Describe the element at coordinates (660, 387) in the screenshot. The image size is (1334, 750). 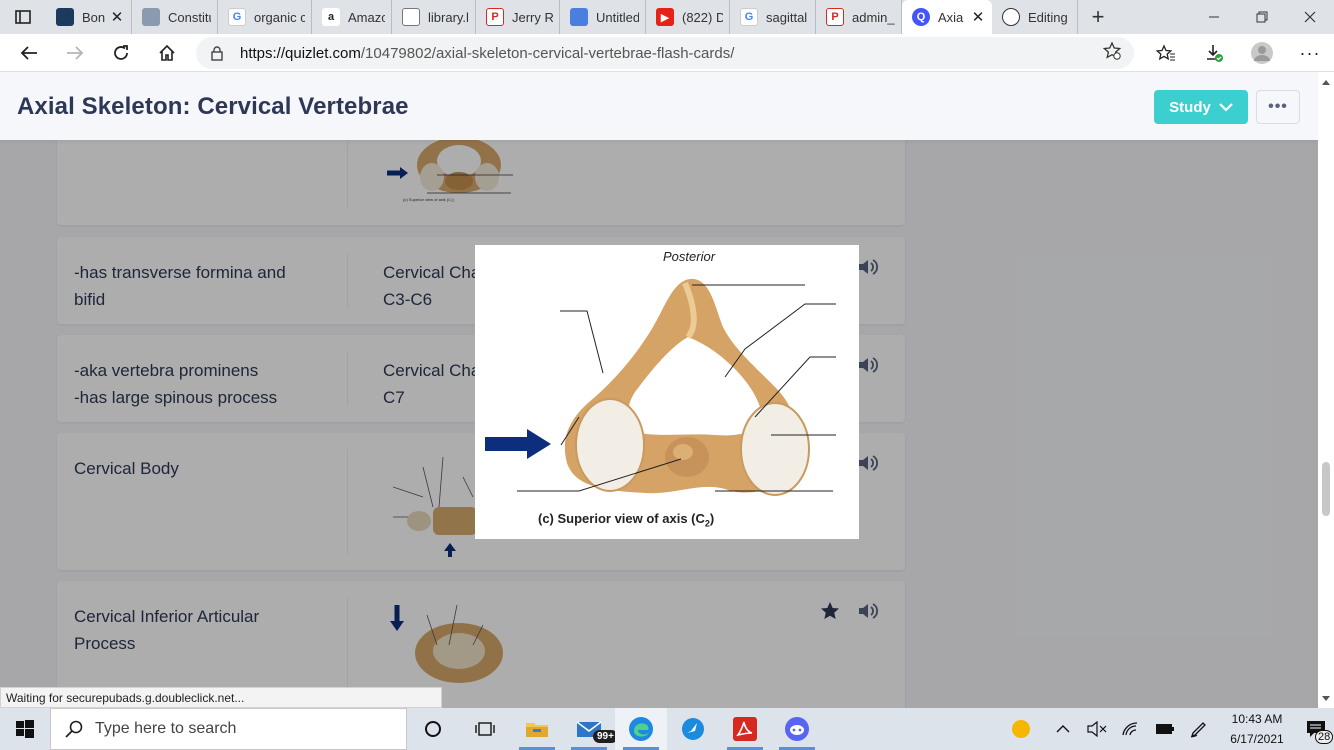
I see `axis-superior-view-image` at that location.